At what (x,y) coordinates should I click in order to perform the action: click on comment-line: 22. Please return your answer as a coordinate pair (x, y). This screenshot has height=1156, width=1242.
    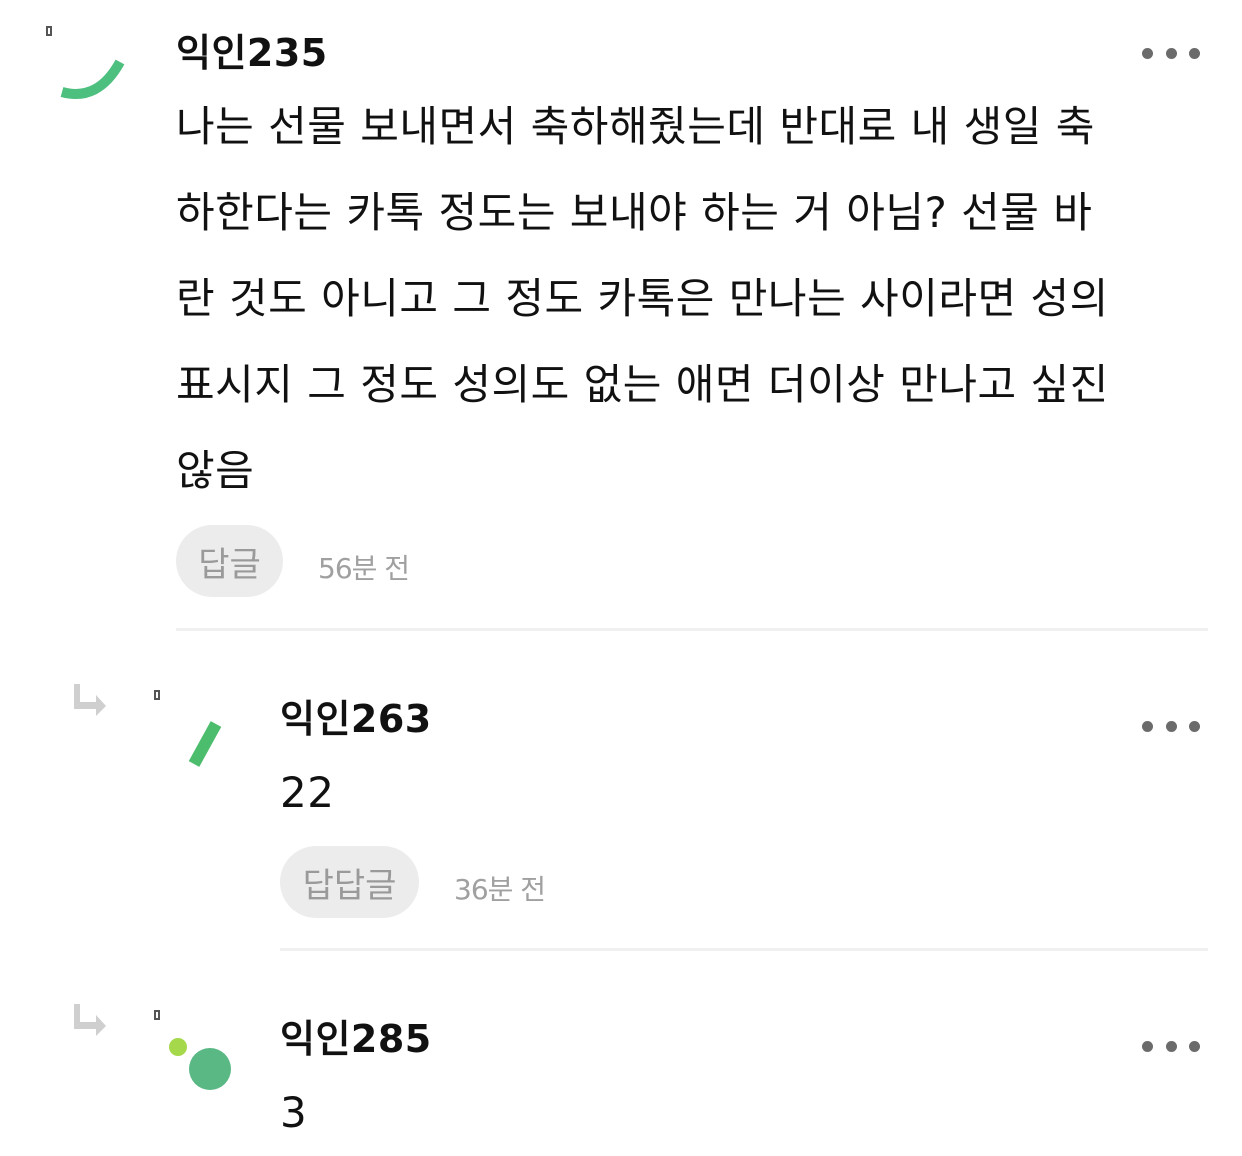
    Looking at the image, I should click on (307, 792).